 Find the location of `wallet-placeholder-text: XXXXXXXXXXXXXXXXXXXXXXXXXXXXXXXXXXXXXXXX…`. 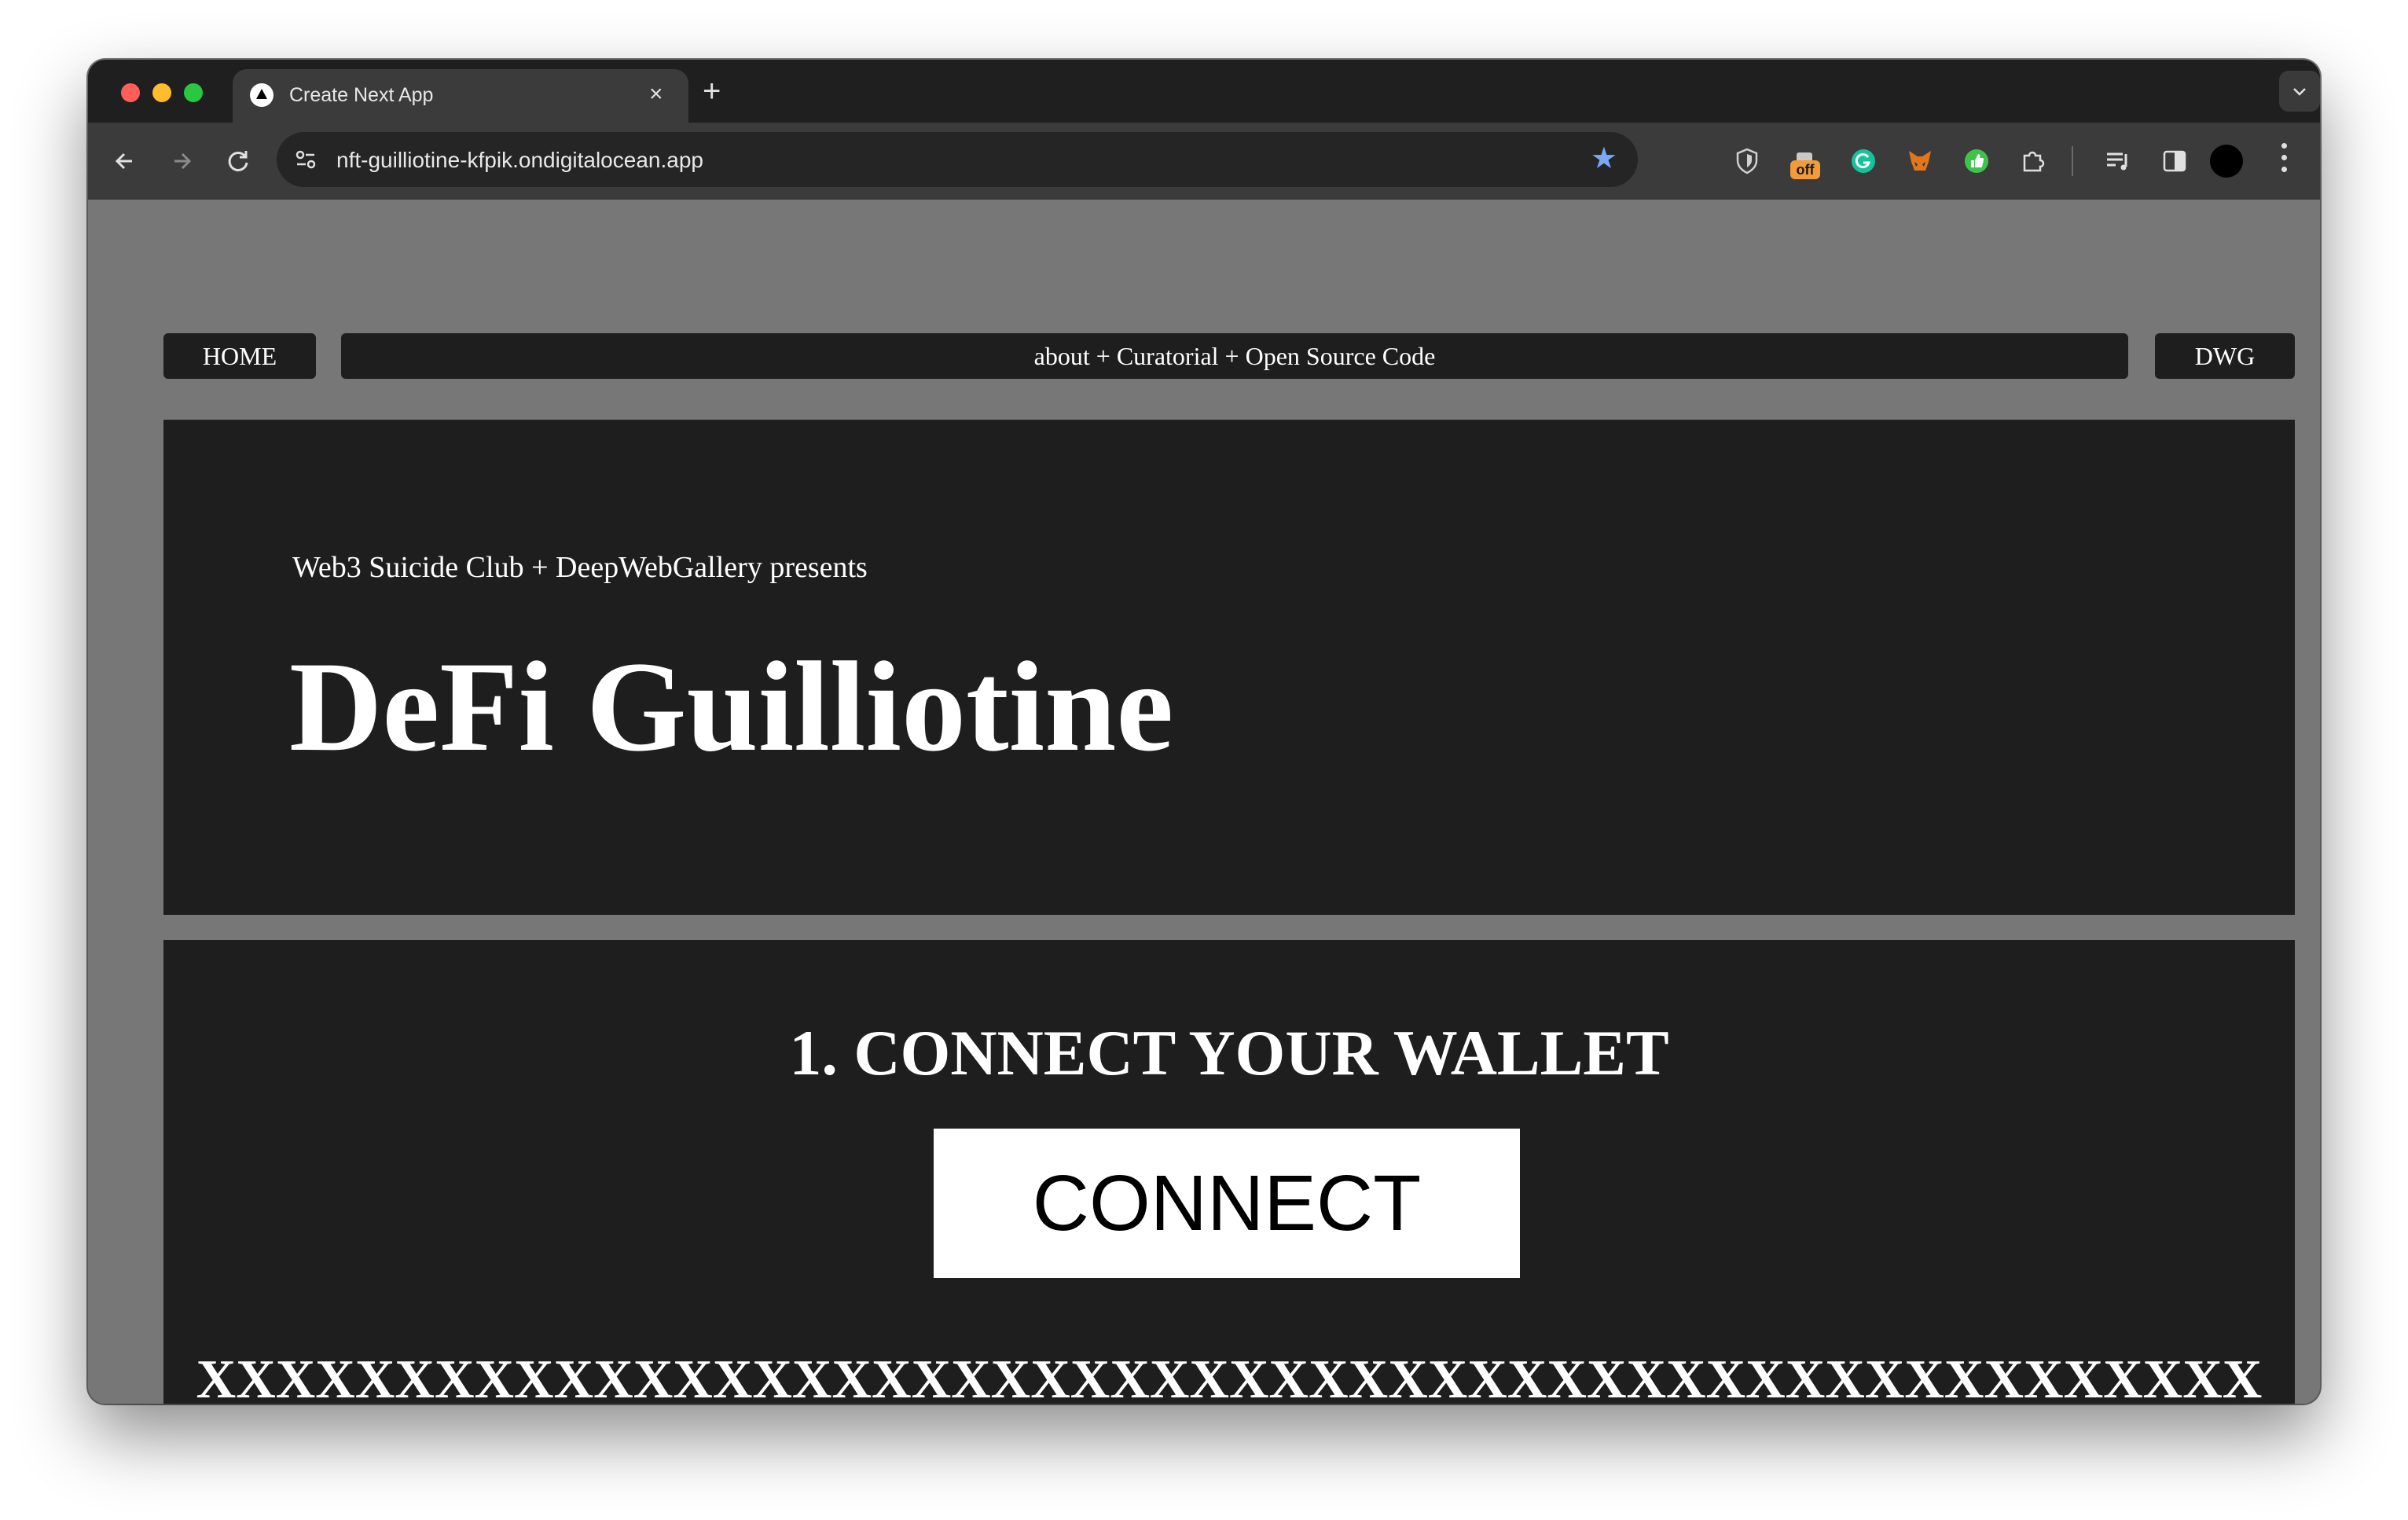

wallet-placeholder-text: XXXXXXXXXXXXXXXXXXXXXXXXXXXXXXXXXXXXXXXX… is located at coordinates (1229, 1377).